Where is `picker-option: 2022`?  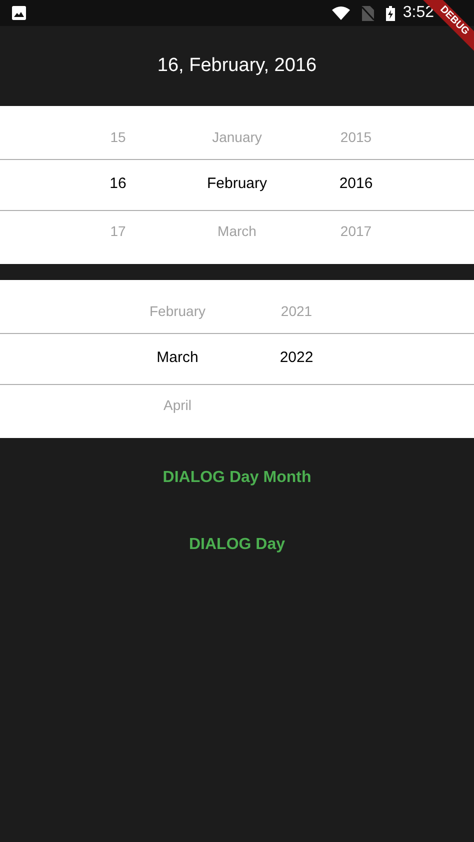 picker-option: 2022 is located at coordinates (297, 358).